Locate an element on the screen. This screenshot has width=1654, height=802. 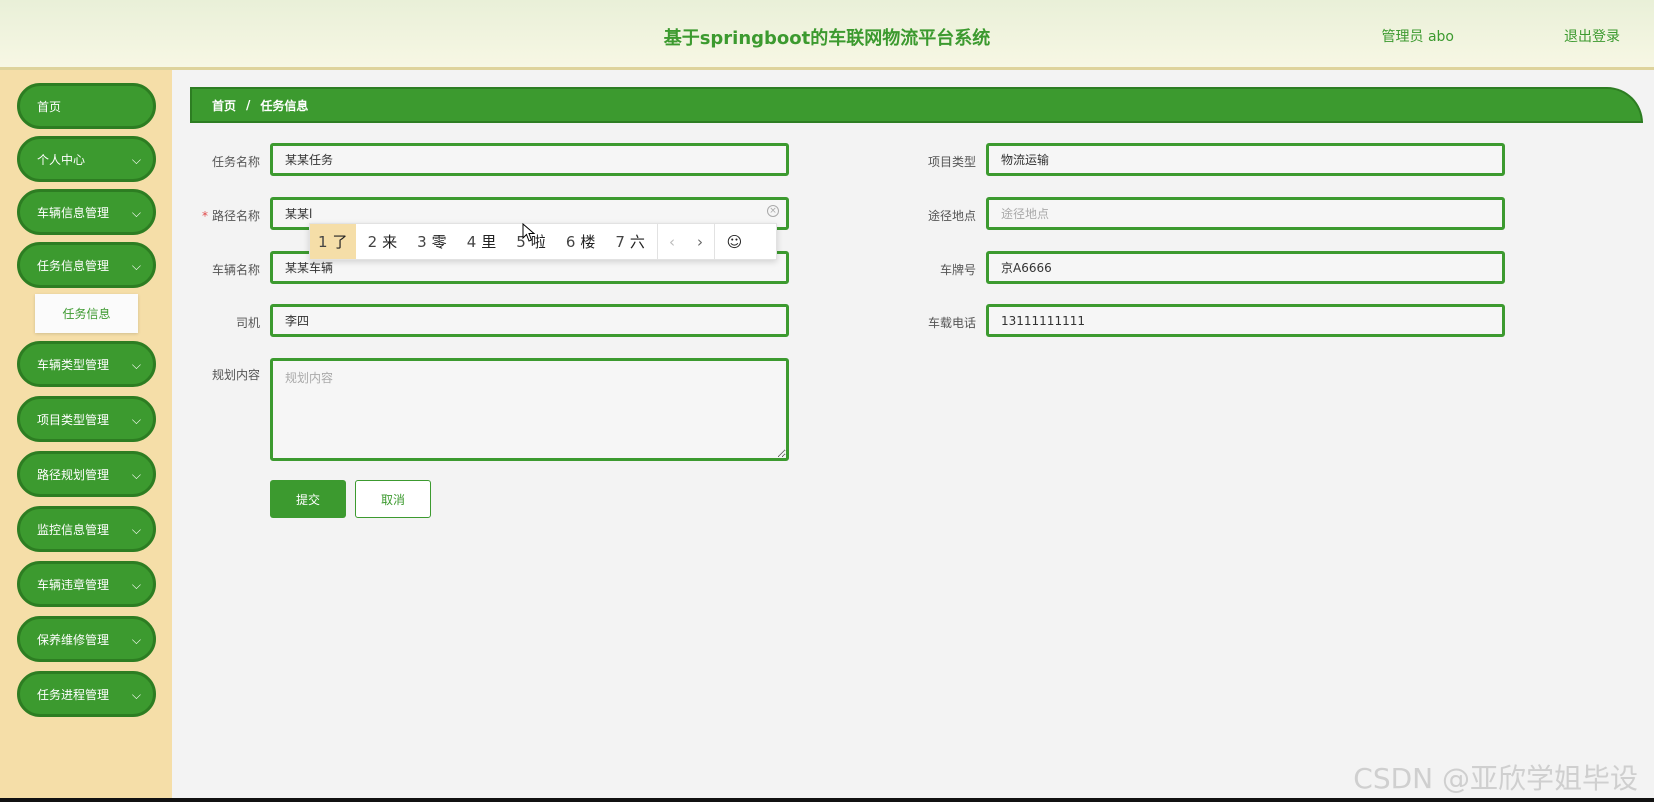
sidebar-item-monitor: 监控信息管理 ⌵ is located at coordinates (86, 529).